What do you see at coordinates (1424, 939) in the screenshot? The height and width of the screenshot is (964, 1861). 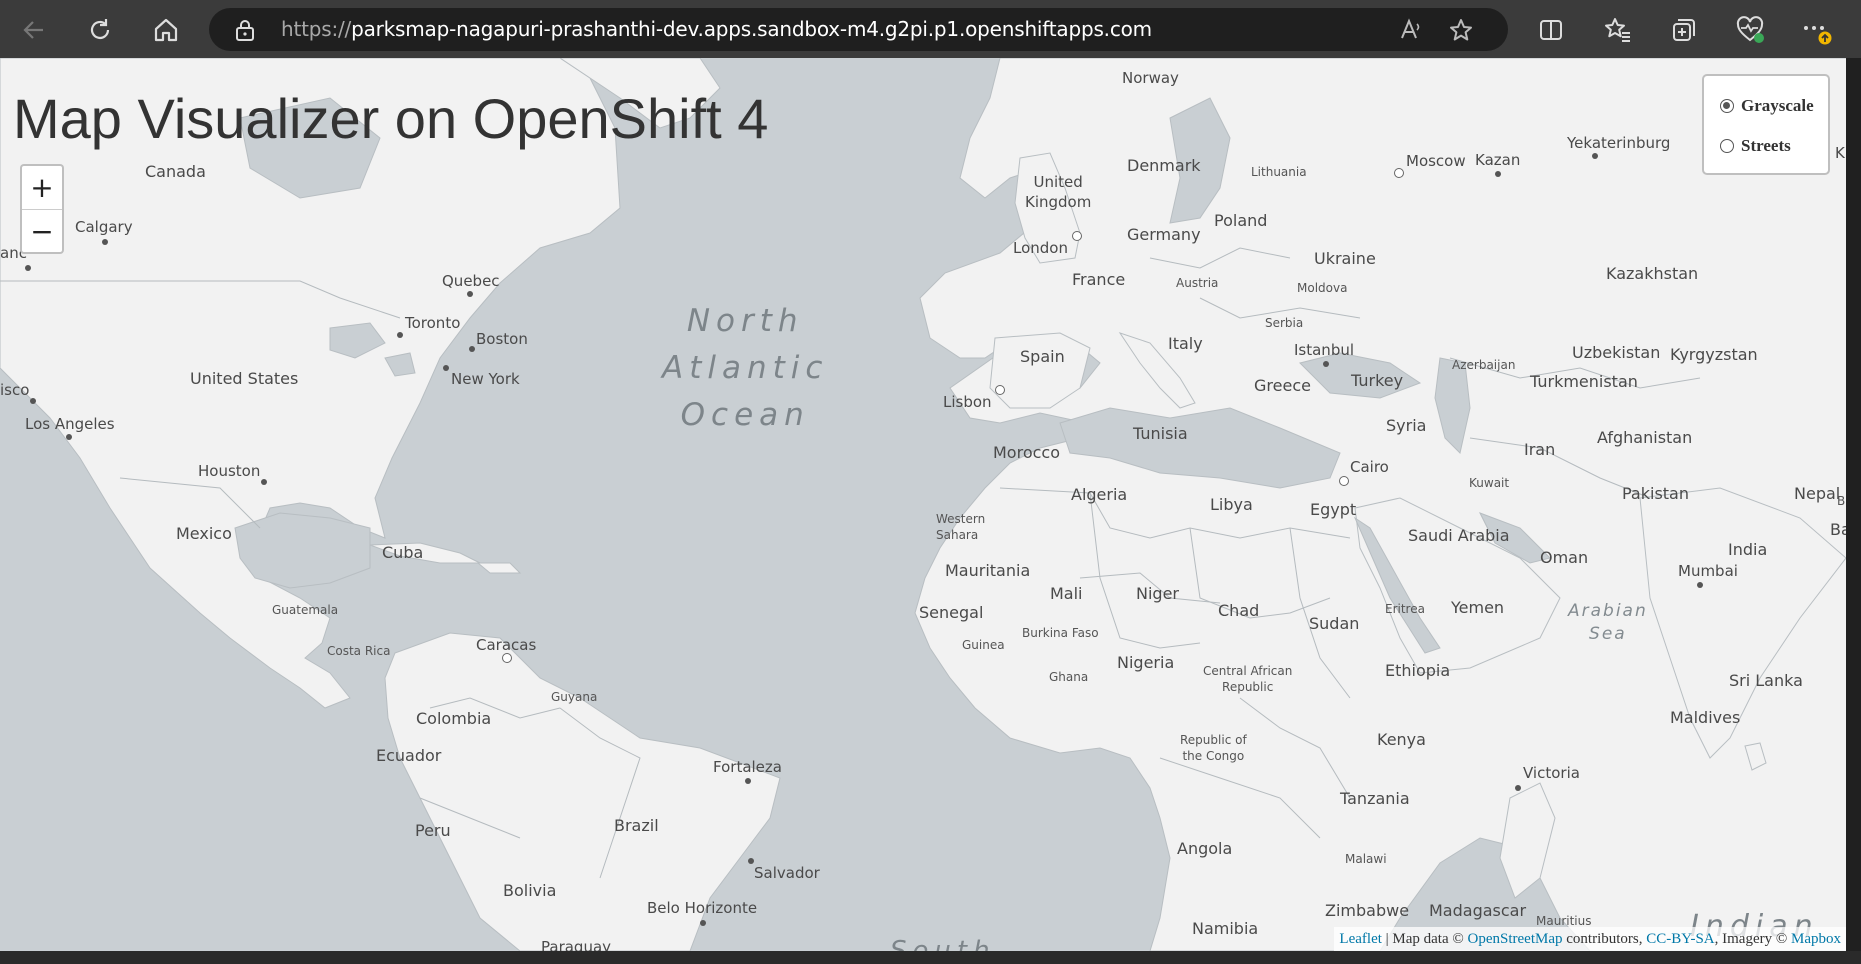 I see `attribution-text: | Map data ©` at bounding box center [1424, 939].